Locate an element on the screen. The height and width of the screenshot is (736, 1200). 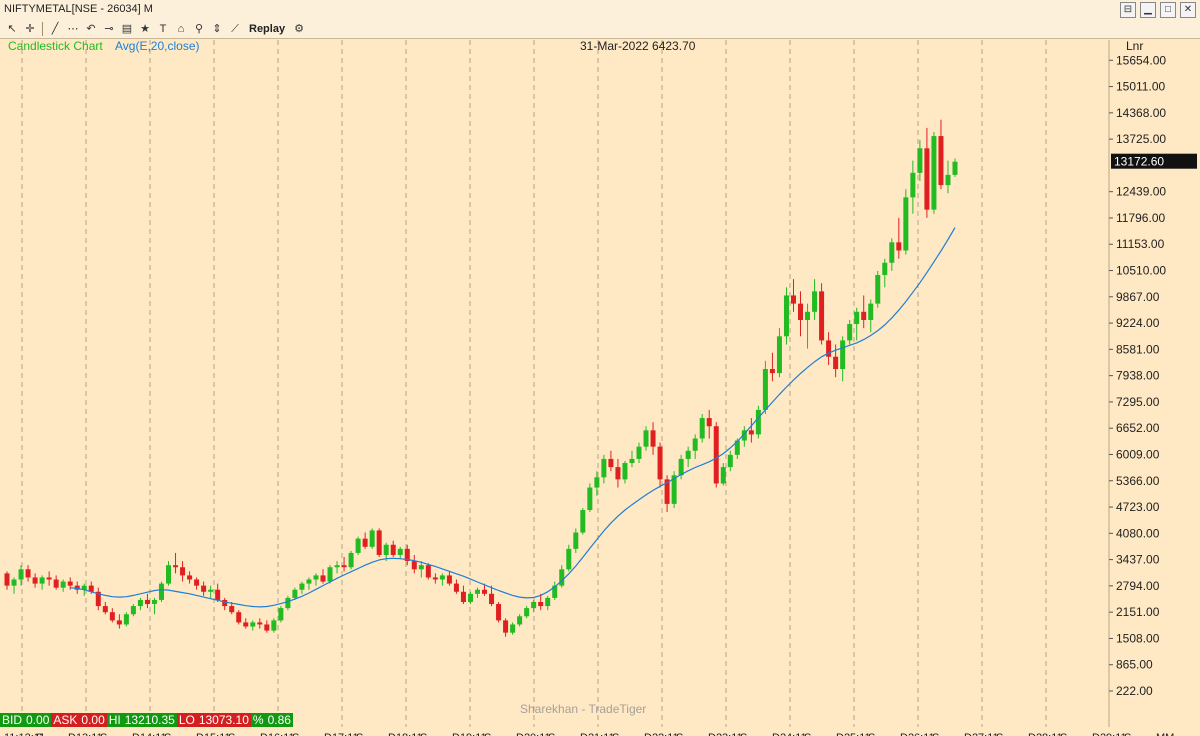
magnet-icon: ⌂ is located at coordinates (181, 29).